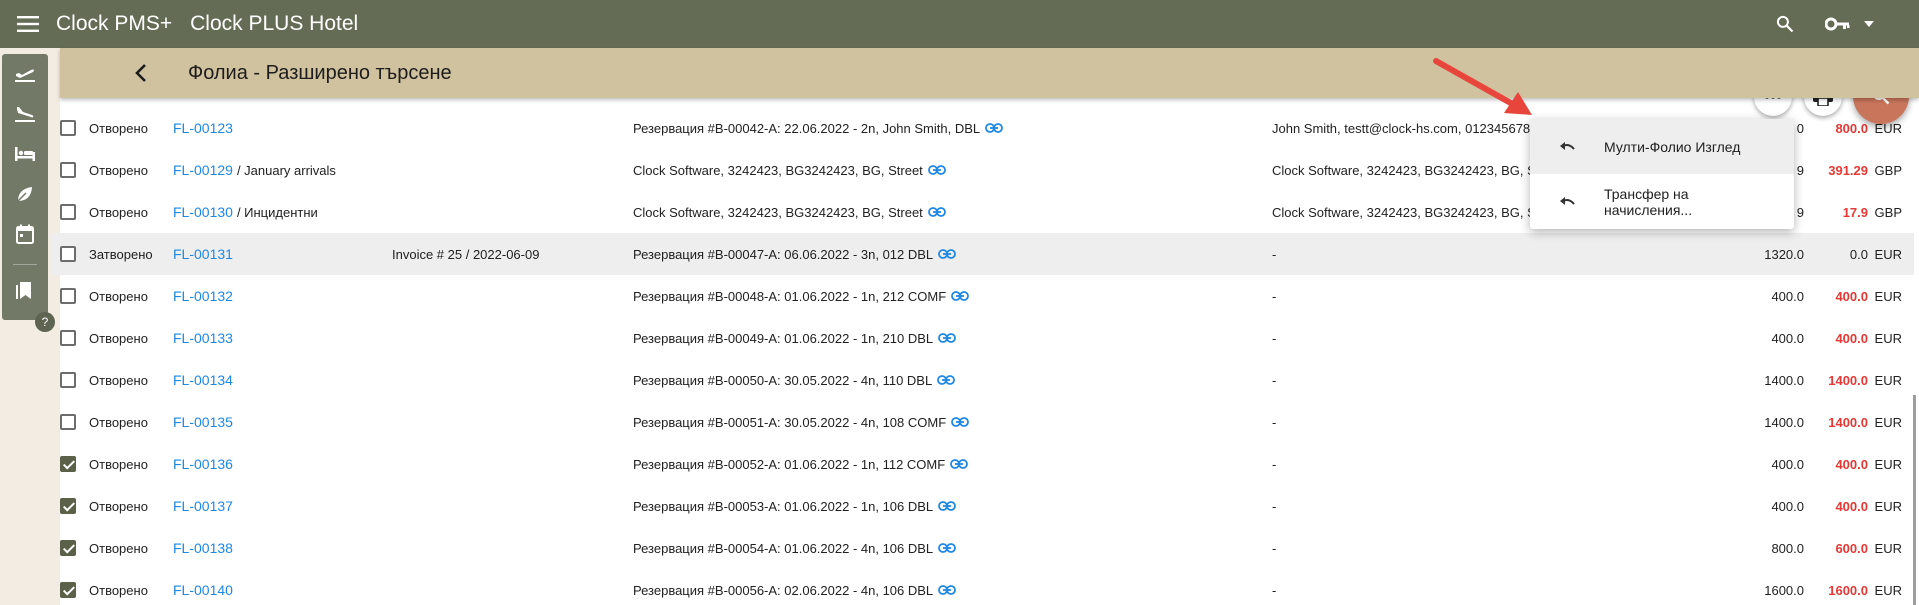 The height and width of the screenshot is (605, 1919). I want to click on arrow-drop-down-icon, so click(1869, 24).